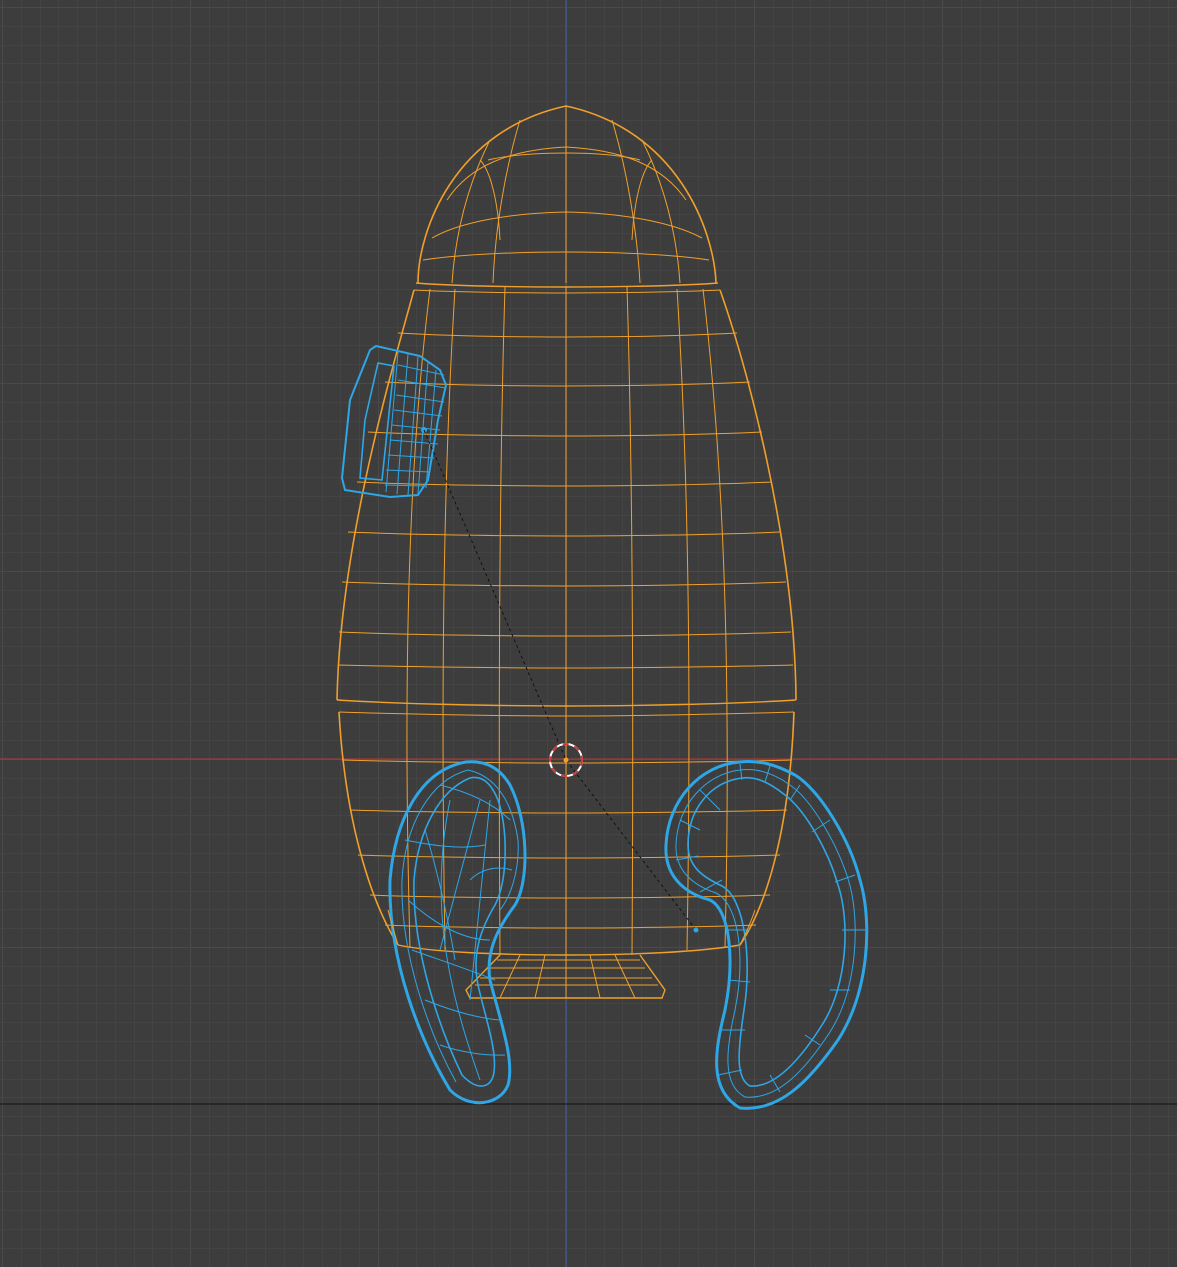  I want to click on object-origin-dot, so click(696, 930).